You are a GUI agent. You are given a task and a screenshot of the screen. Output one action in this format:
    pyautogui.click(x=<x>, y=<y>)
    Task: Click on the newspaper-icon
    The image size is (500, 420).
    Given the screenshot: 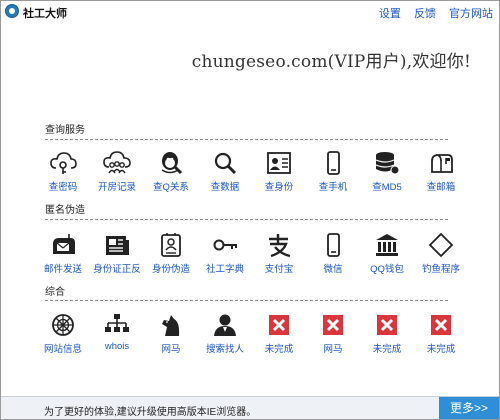 What is the action you would take?
    pyautogui.click(x=117, y=245)
    